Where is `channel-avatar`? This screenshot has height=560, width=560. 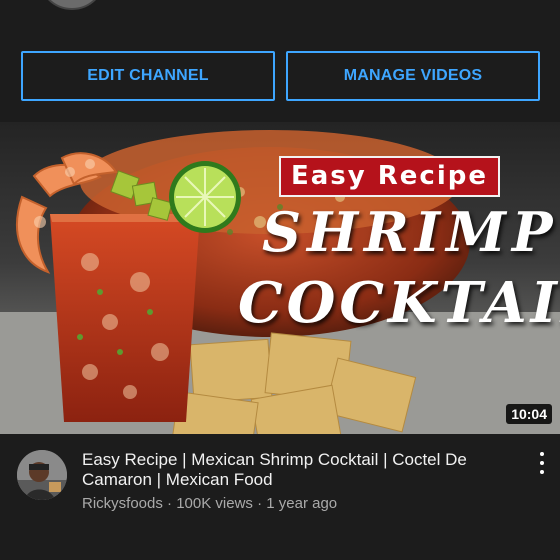
channel-avatar is located at coordinates (42, 475).